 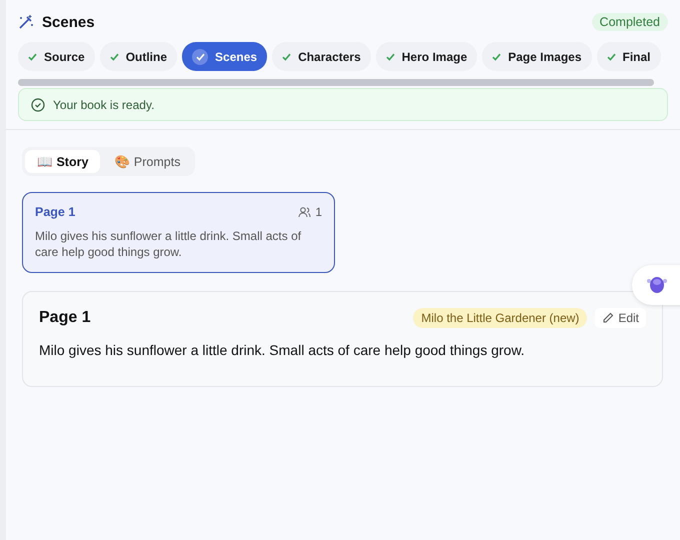 I want to click on detail-title: Page 1, so click(x=65, y=318).